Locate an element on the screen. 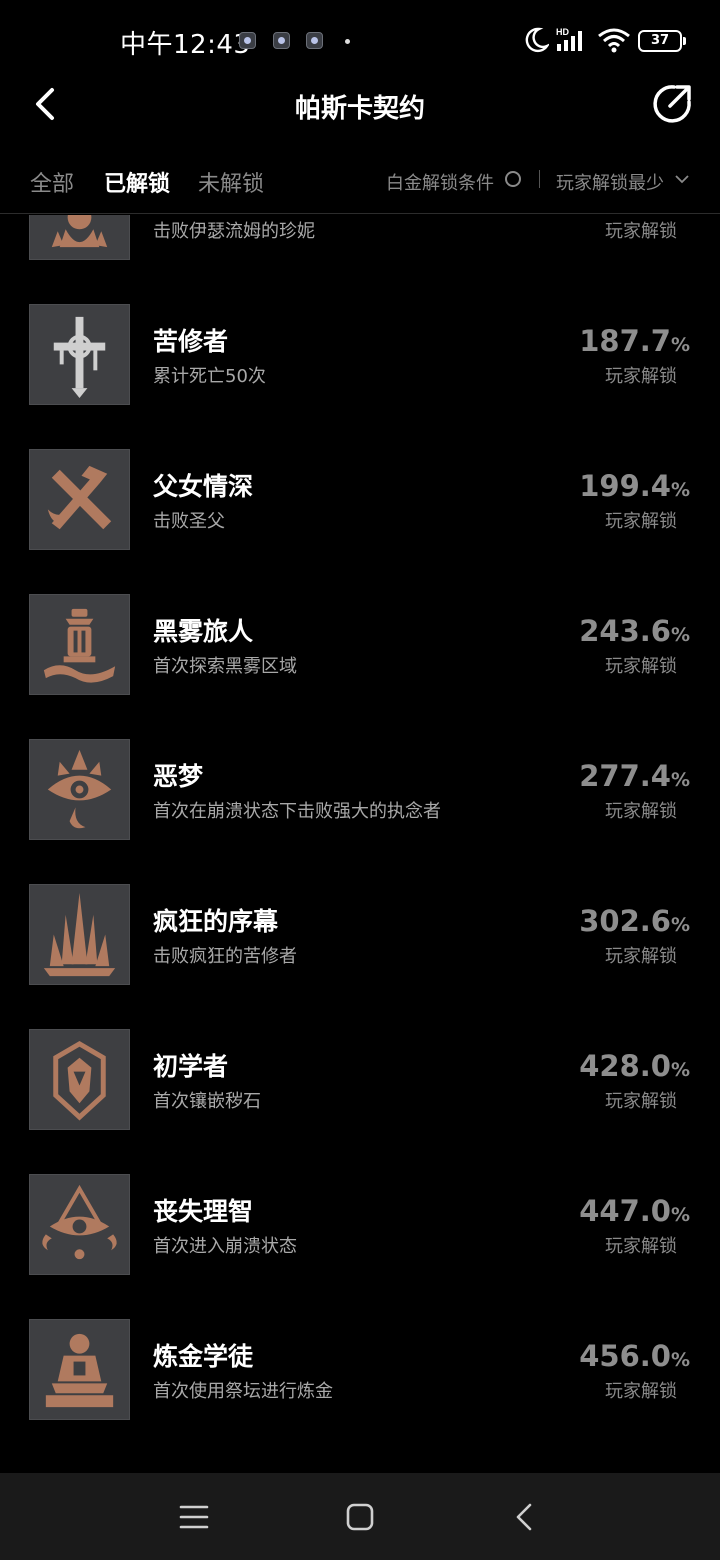  unlock-percent: 277.4% is located at coordinates (634, 776).